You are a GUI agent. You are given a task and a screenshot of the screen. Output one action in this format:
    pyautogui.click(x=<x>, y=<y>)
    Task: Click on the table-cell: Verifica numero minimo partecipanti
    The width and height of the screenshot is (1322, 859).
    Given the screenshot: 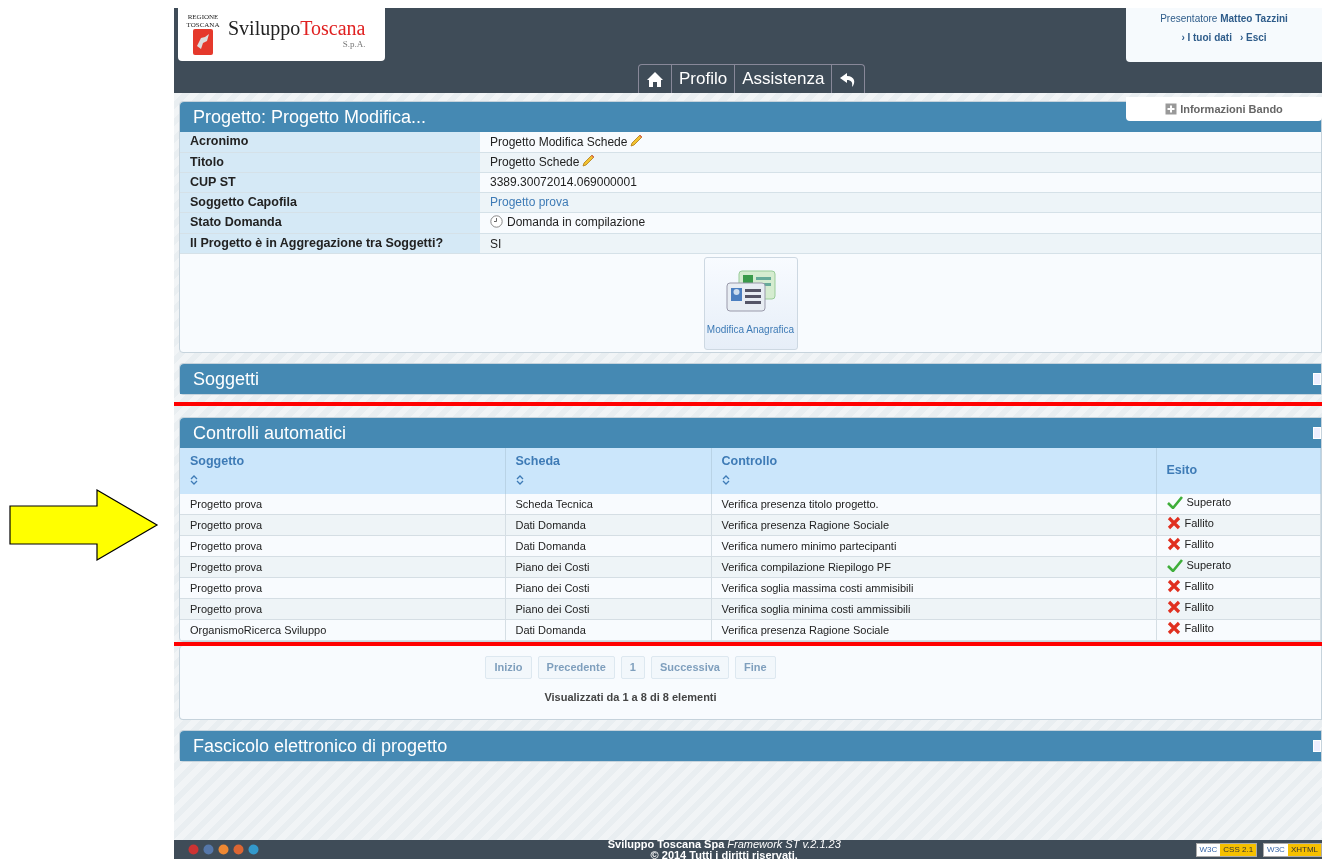 What is the action you would take?
    pyautogui.click(x=933, y=546)
    